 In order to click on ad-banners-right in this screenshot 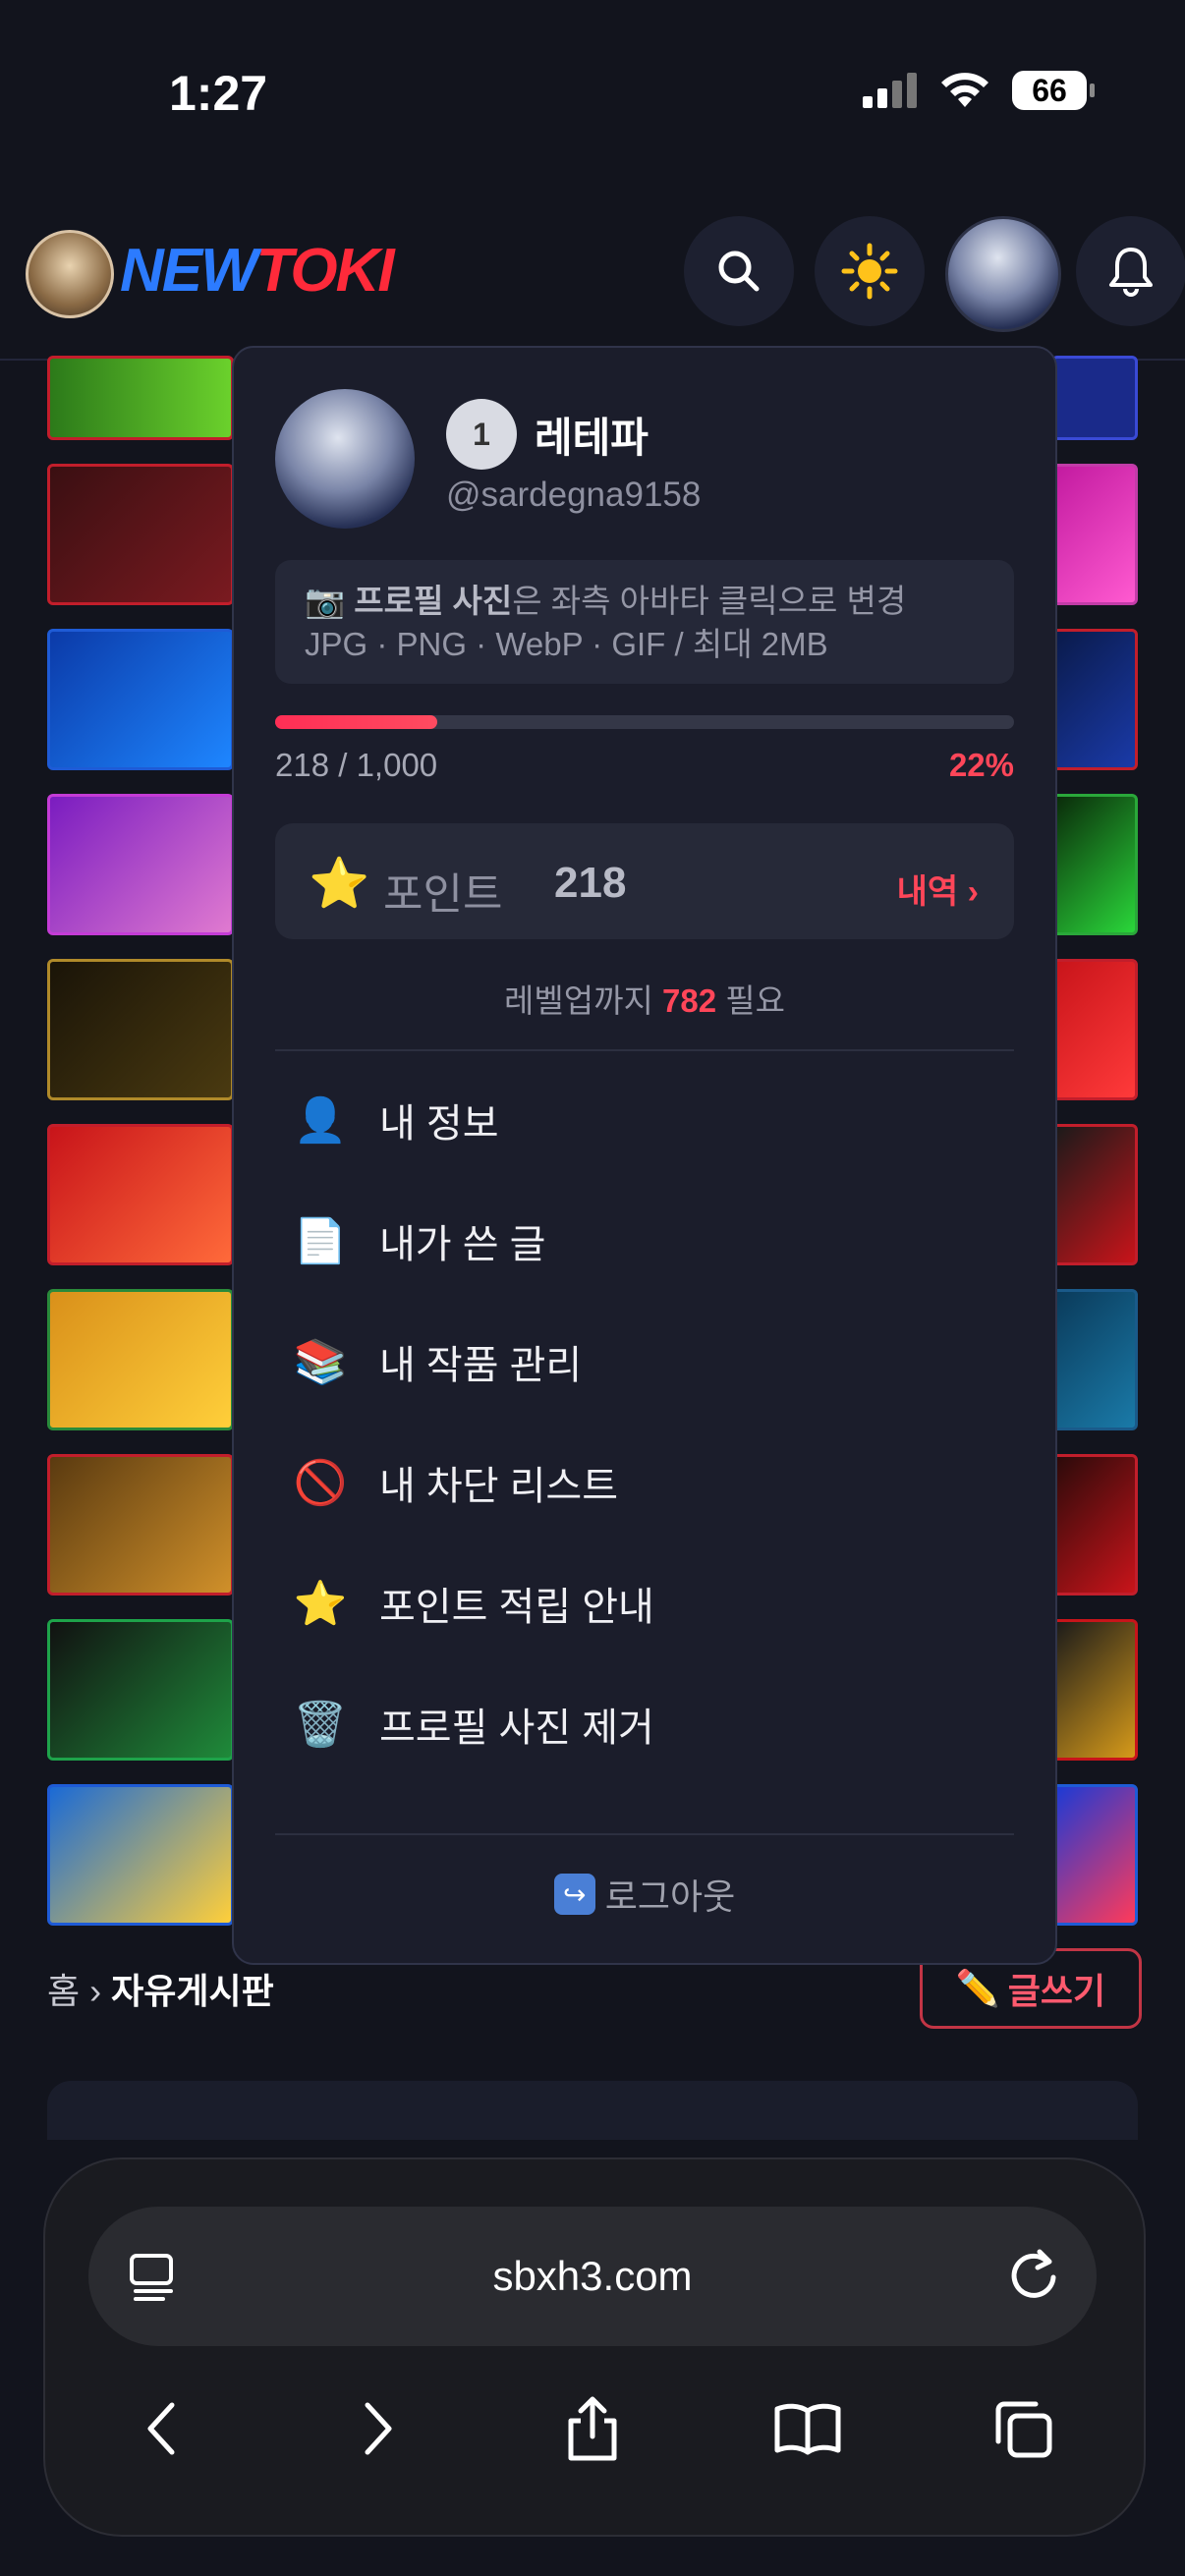, I will do `click(1095, 1152)`.